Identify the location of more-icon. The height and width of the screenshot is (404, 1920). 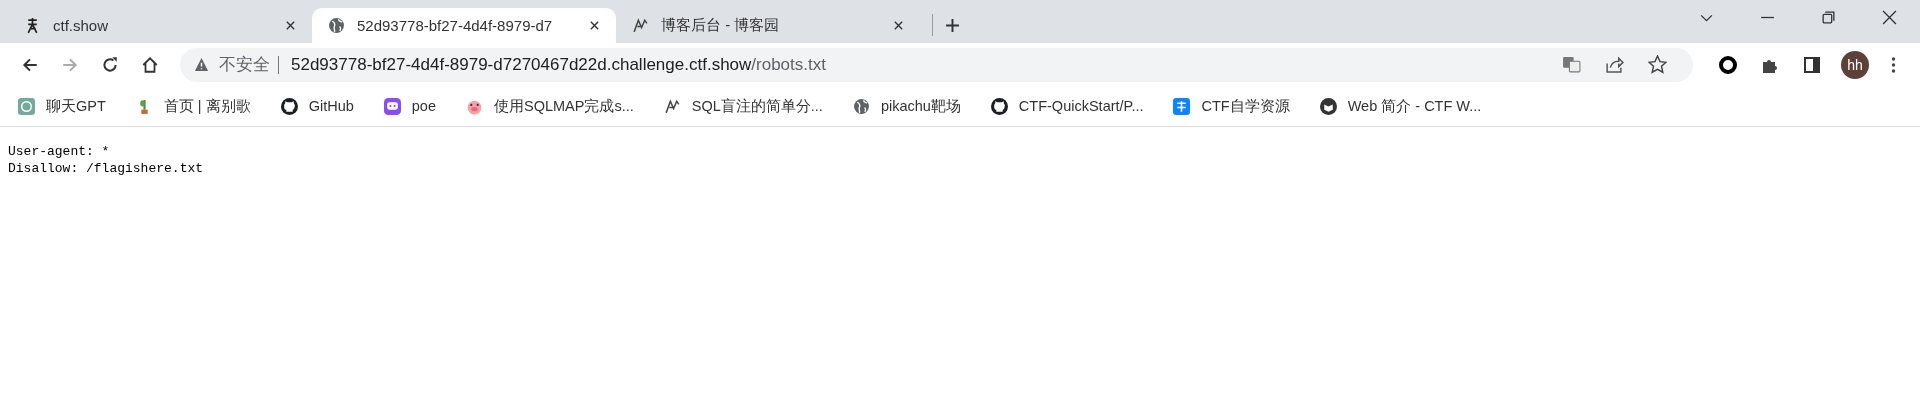
(1893, 64).